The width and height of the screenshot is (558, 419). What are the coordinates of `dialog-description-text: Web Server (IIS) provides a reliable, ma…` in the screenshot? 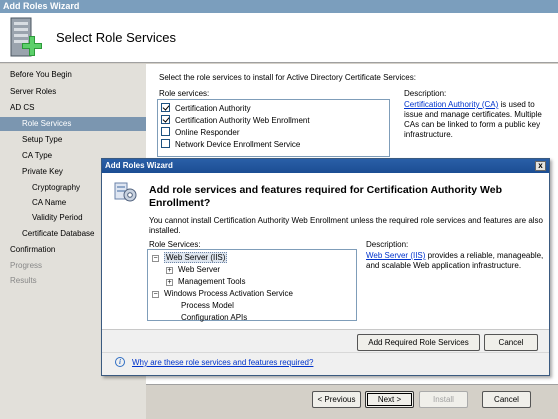 It's located at (456, 261).